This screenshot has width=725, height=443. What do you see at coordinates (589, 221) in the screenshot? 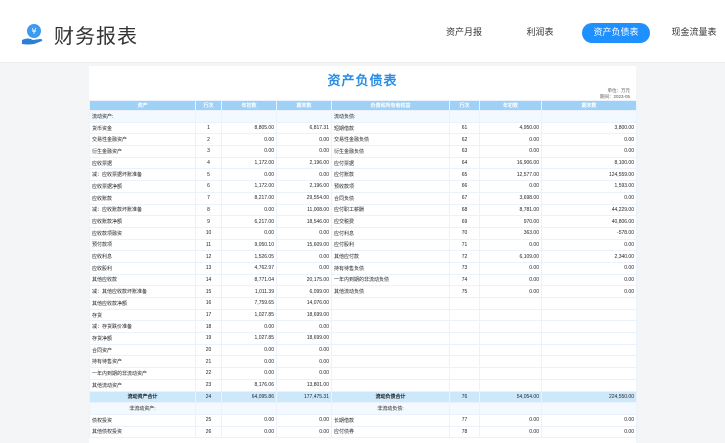
I see `table-cell: 40,806.00` at bounding box center [589, 221].